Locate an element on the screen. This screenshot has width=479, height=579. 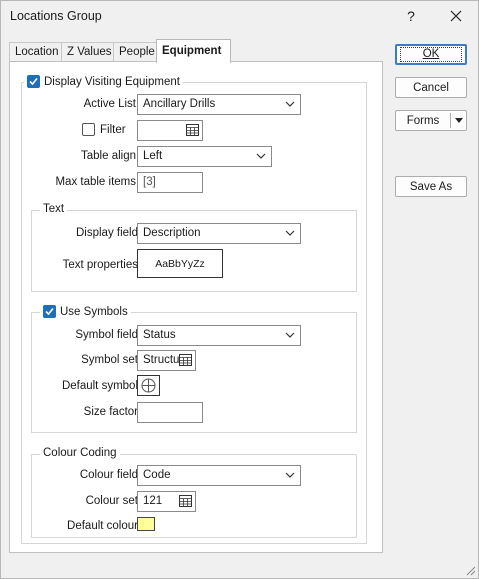
filter-toggle: Filter is located at coordinates (104, 129).